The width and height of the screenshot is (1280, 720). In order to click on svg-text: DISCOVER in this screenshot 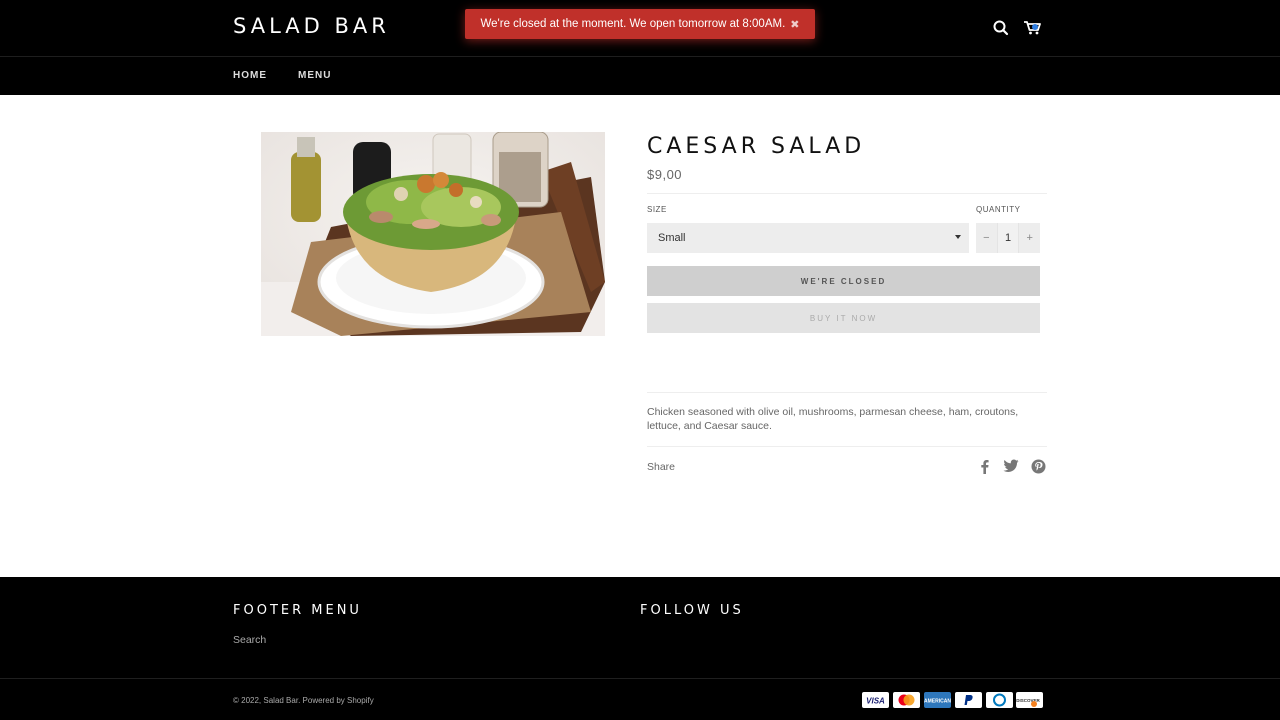, I will do `click(1028, 700)`.